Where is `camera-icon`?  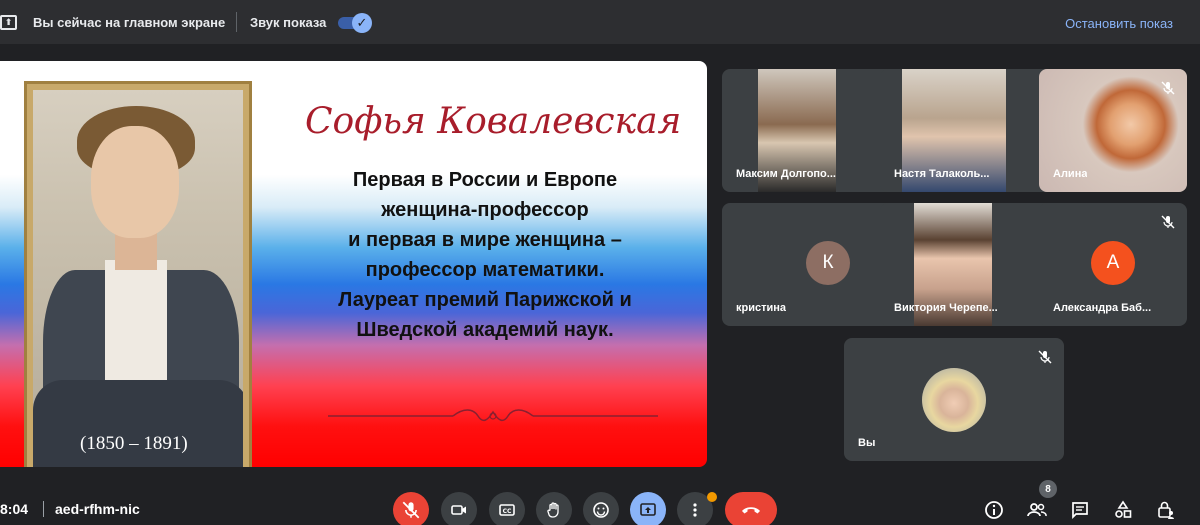
camera-icon is located at coordinates (458, 510).